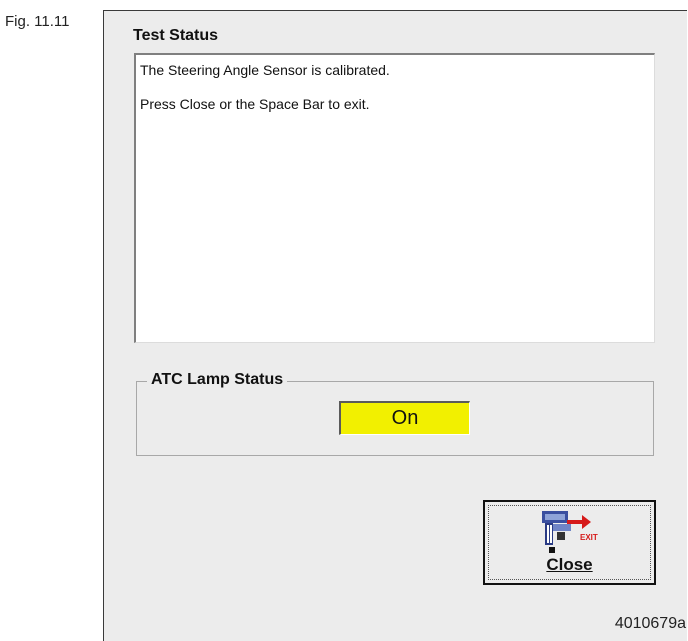 This screenshot has height=641, width=688. I want to click on close-button-label: Close, so click(569, 564).